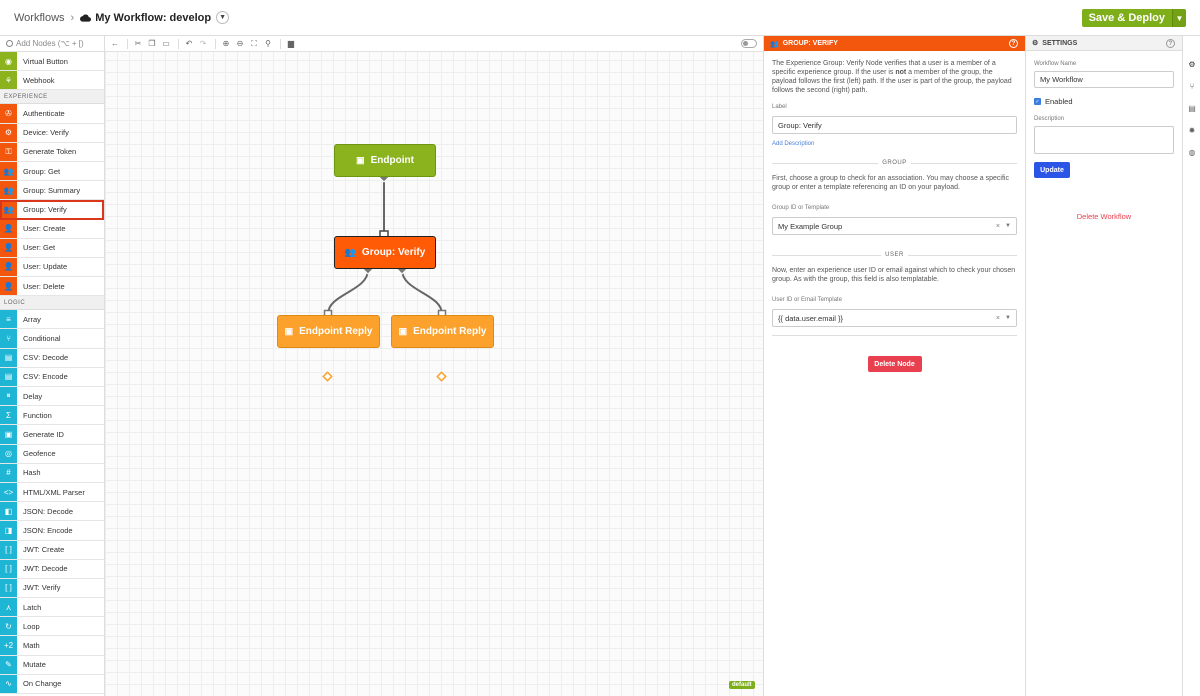 The image size is (1200, 696). I want to click on connections-layer, so click(384, 276).